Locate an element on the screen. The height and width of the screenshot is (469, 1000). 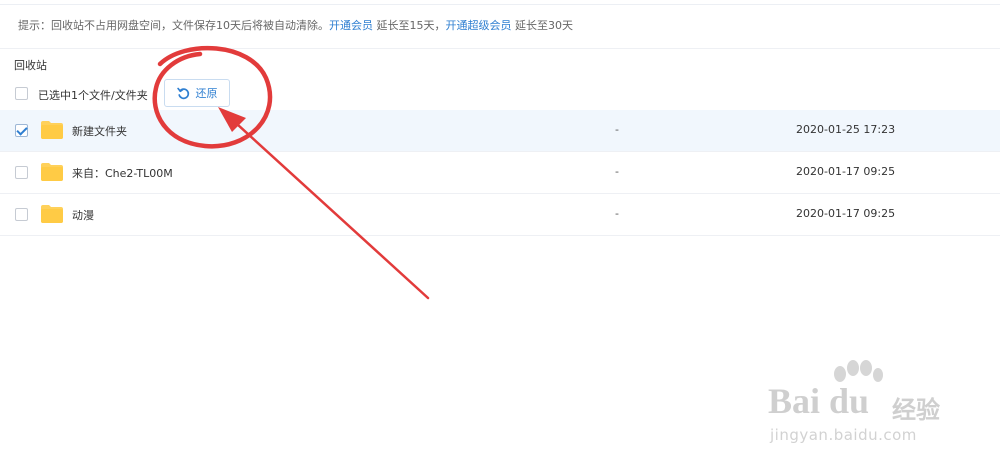
page-title: 回收站 is located at coordinates (30, 65).